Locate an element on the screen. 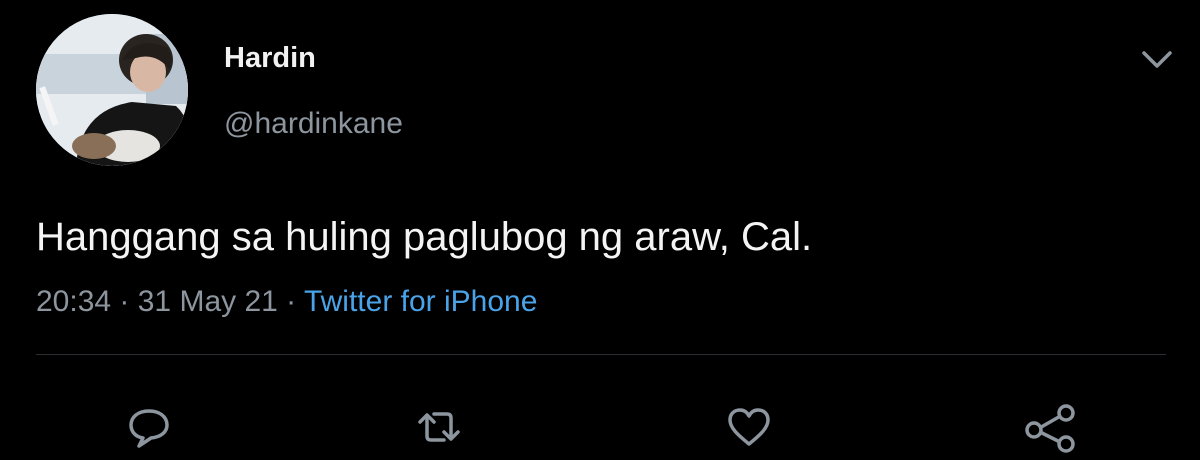 This screenshot has height=460, width=1200. tweet-date: 31 May 21 is located at coordinates (207, 301).